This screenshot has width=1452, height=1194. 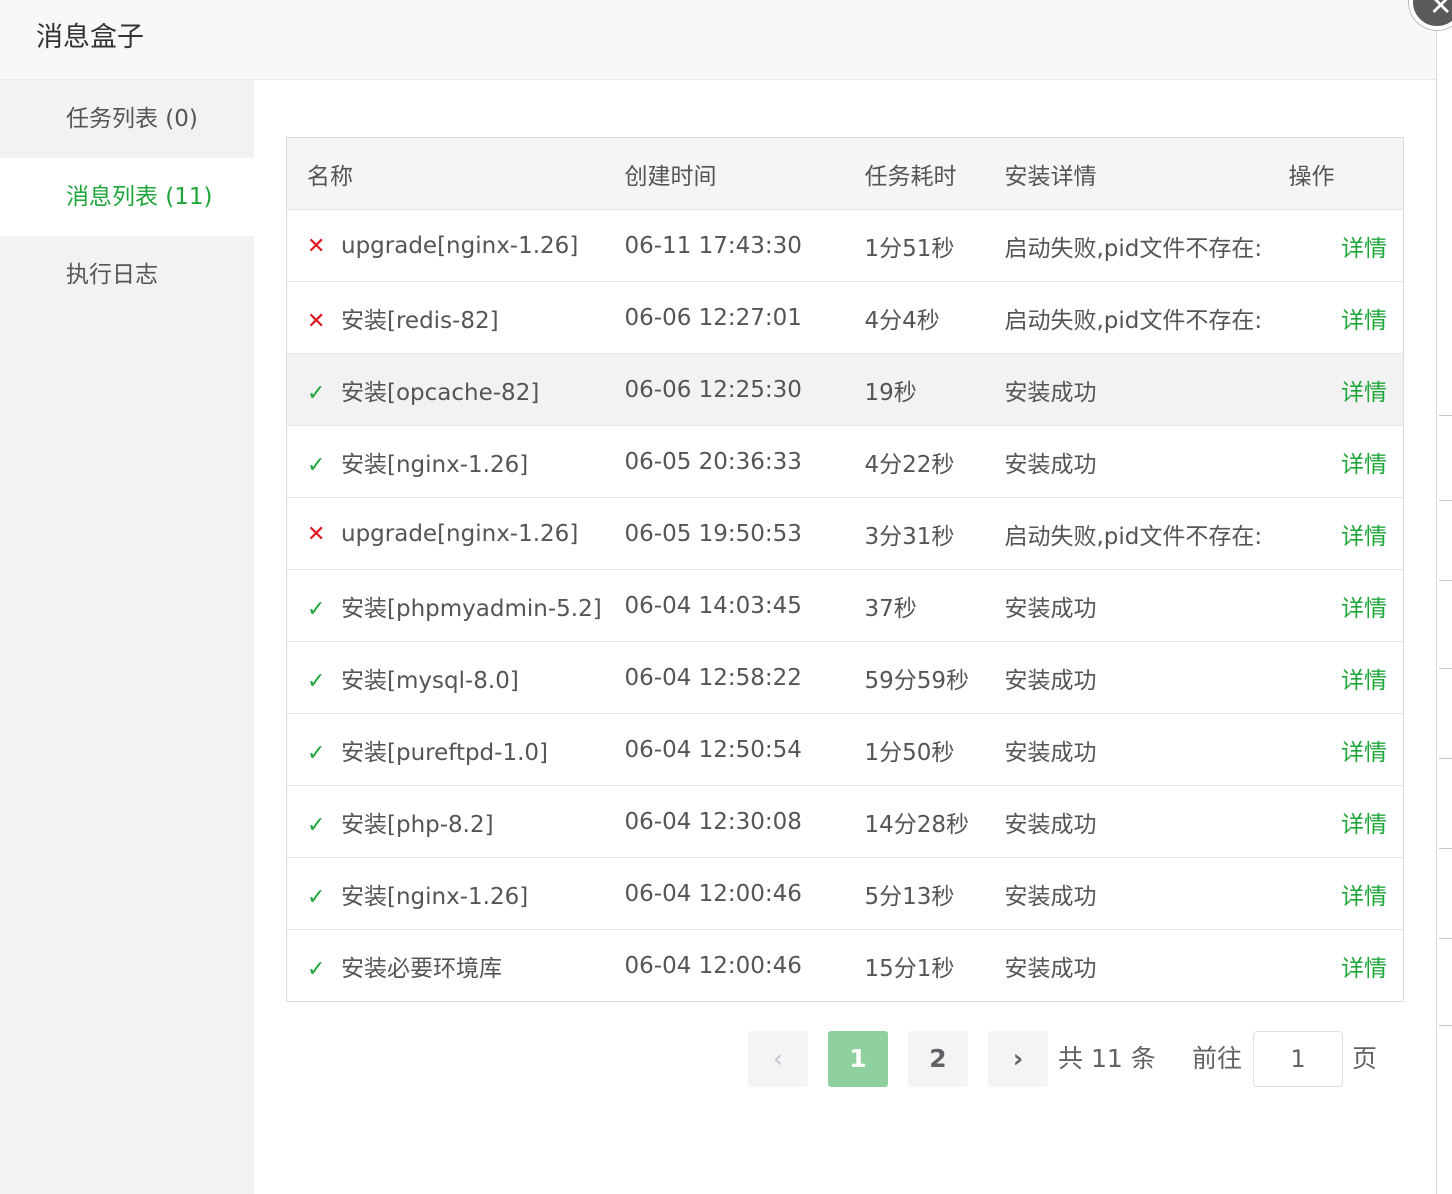 What do you see at coordinates (455, 605) in the screenshot?
I see `cell-name: ✓ 安装[phpmyadmin-5.2]` at bounding box center [455, 605].